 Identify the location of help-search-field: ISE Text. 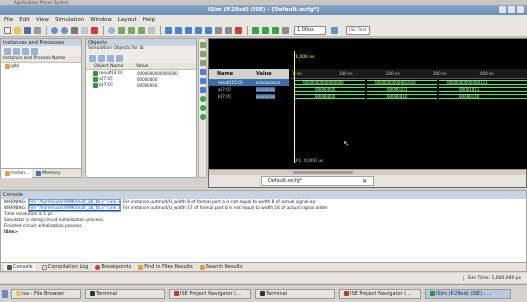
(358, 30).